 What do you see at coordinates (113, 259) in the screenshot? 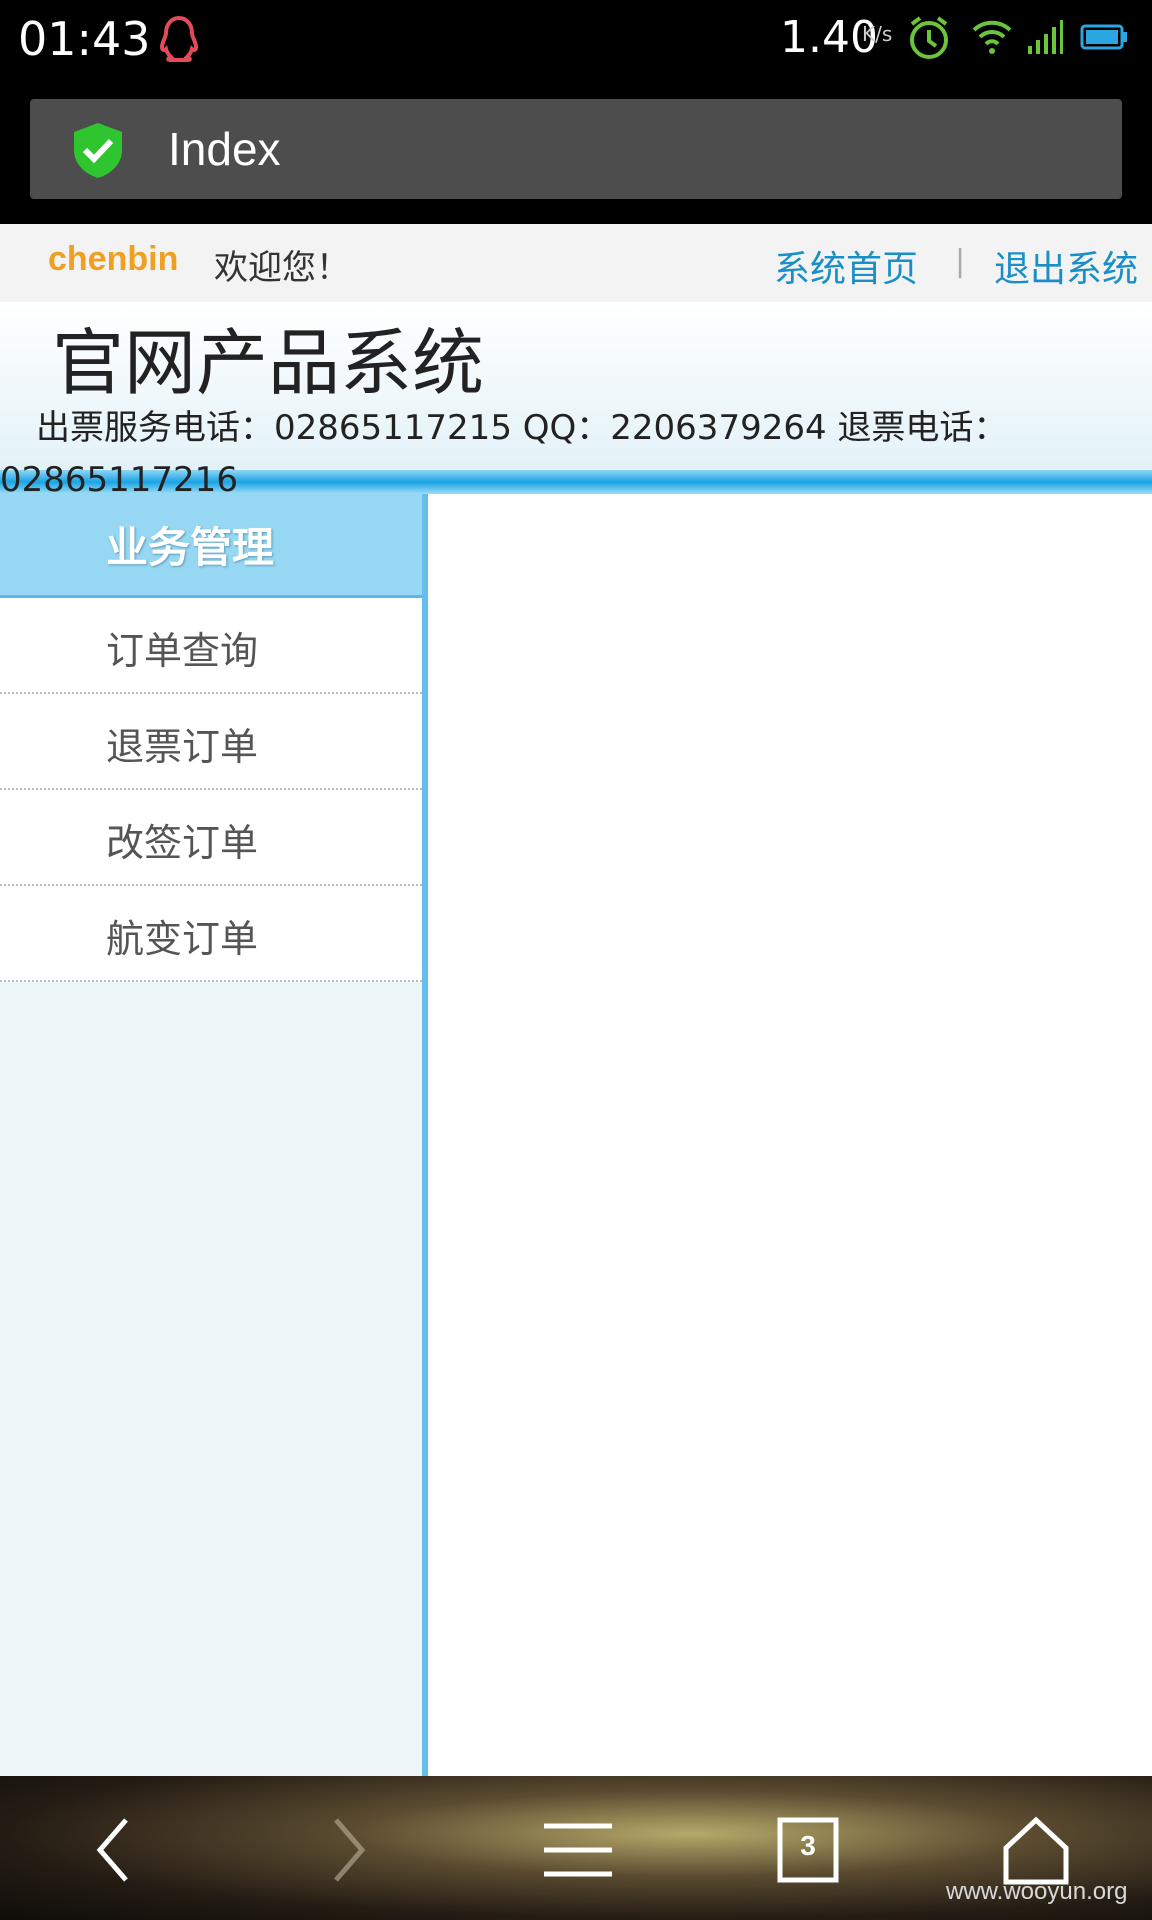
I see `username: chenbin` at bounding box center [113, 259].